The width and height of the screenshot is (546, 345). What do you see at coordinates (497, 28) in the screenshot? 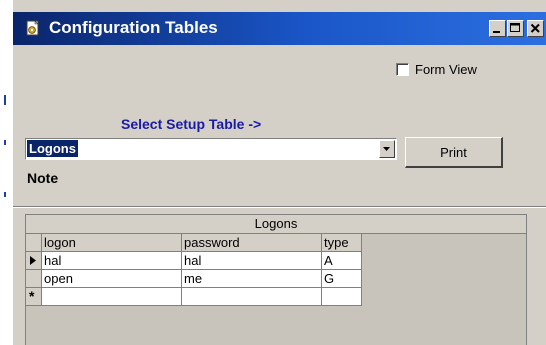
I see `minimize-button` at bounding box center [497, 28].